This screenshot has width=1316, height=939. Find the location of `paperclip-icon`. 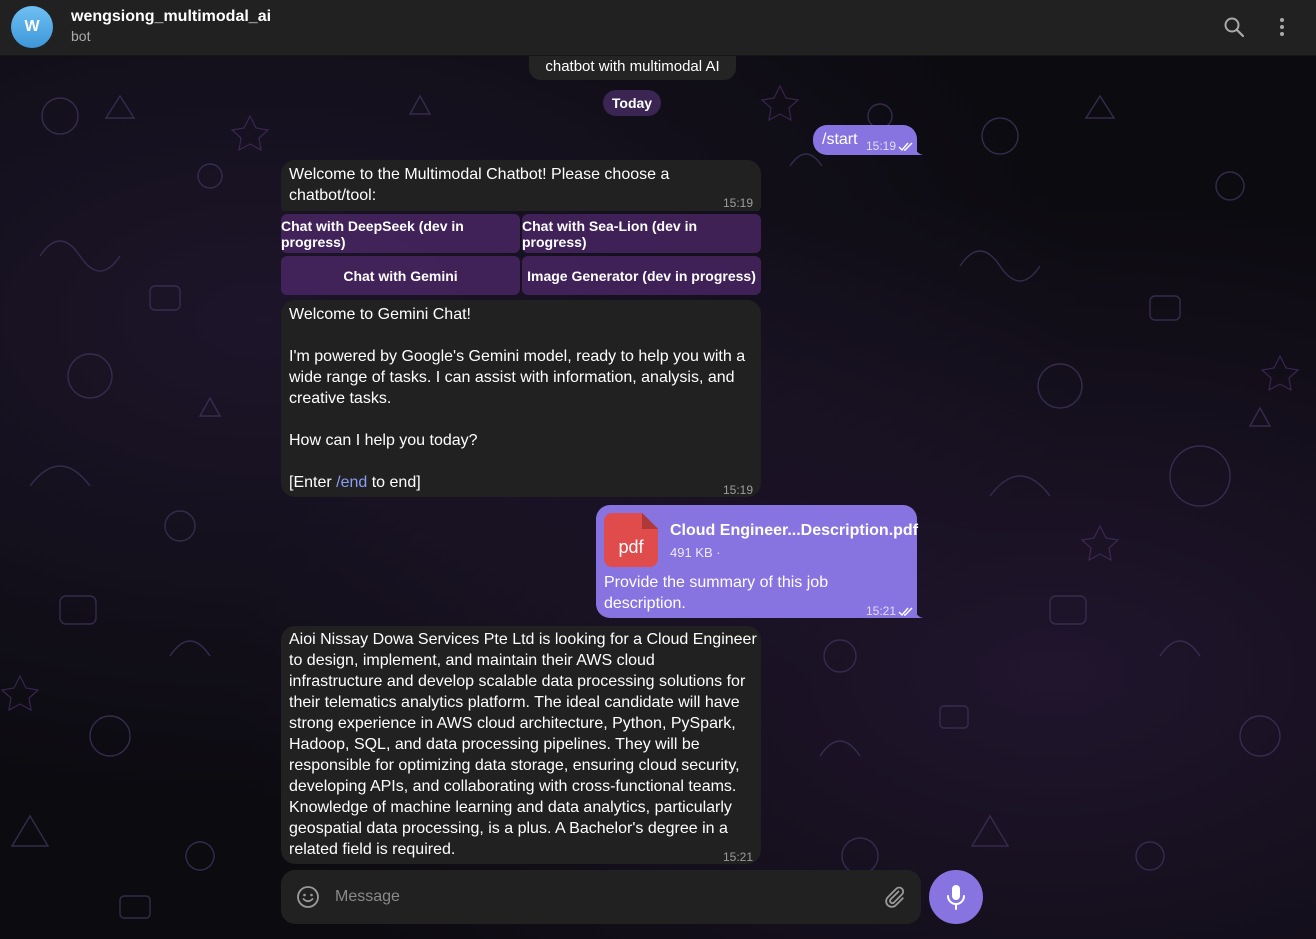

paperclip-icon is located at coordinates (894, 899).